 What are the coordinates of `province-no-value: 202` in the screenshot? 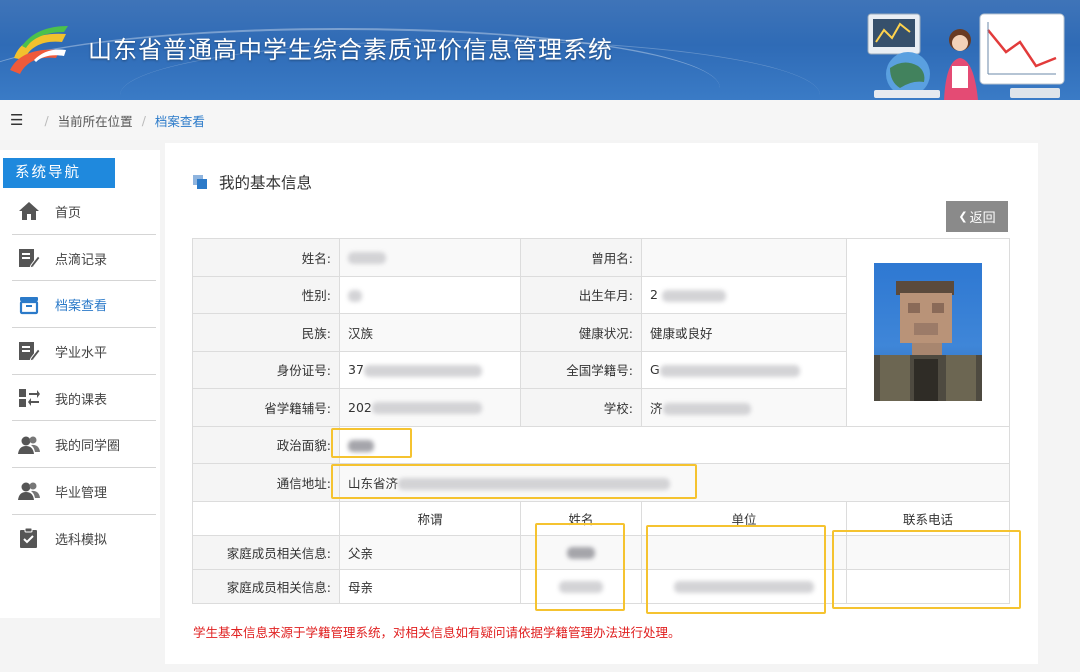 It's located at (430, 407).